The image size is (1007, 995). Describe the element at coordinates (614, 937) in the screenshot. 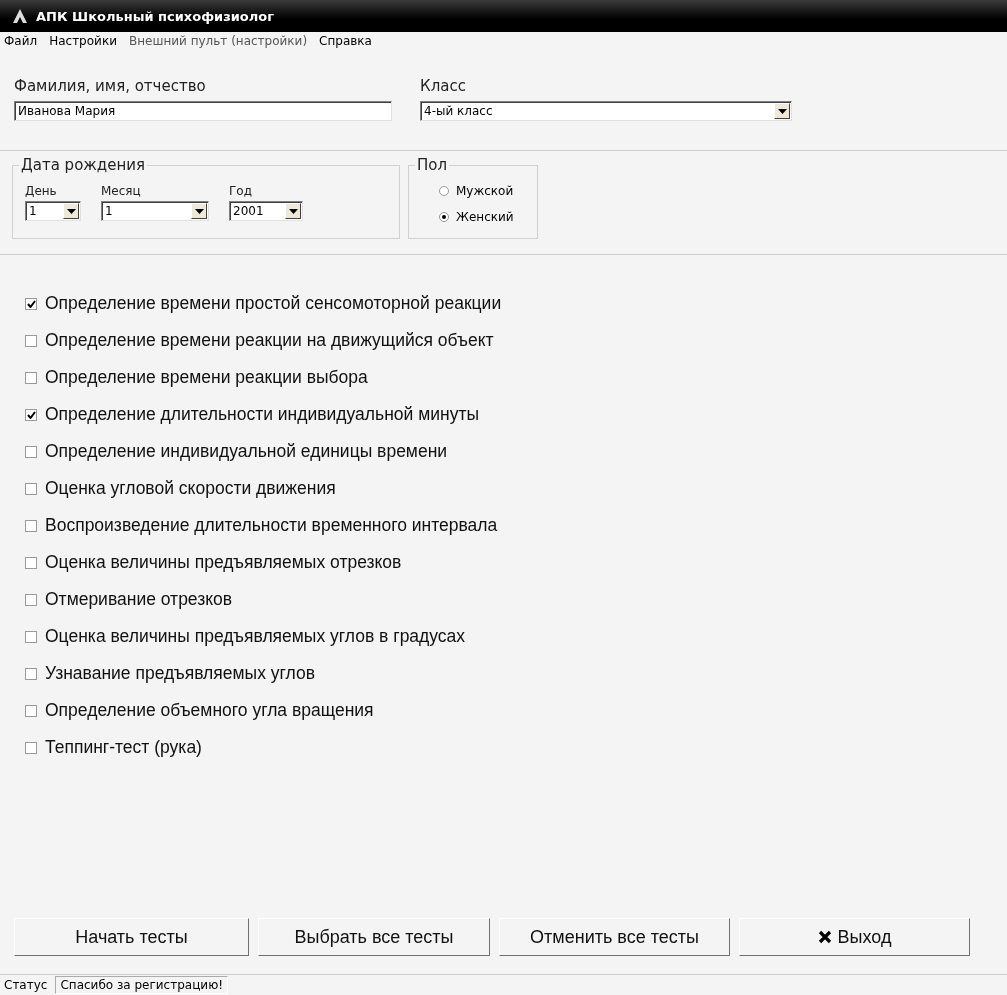

I see `action-button: Отменить все тесты` at that location.